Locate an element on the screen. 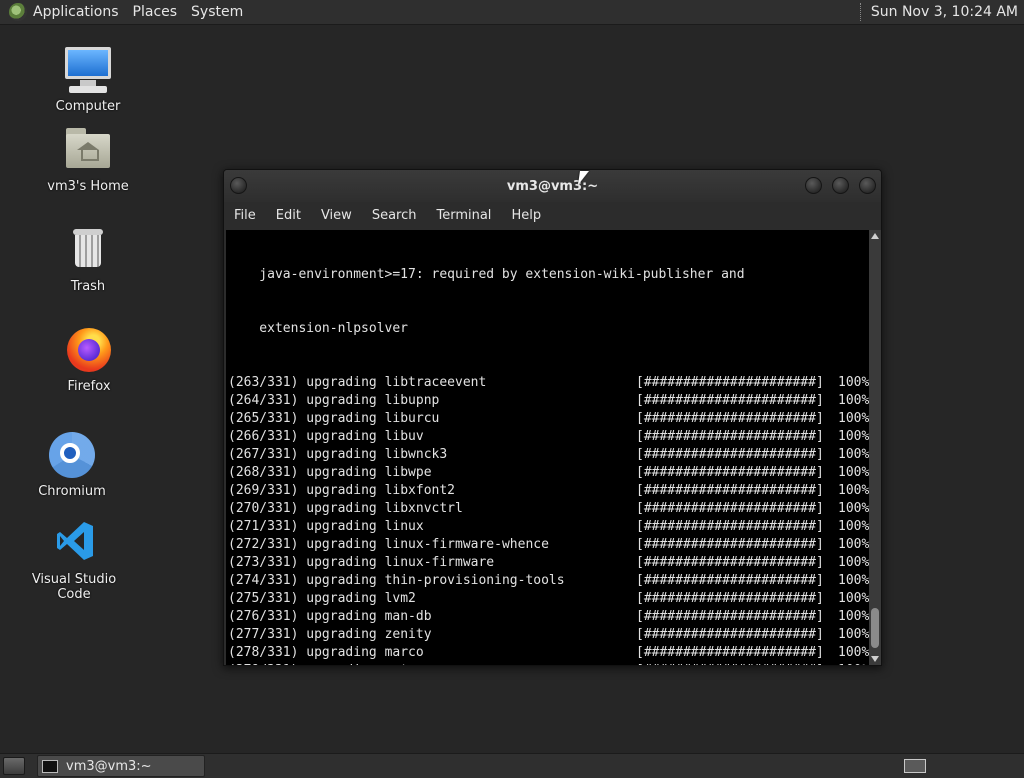  package-status: (265/331) upgrading liburcu is located at coordinates (432, 419).